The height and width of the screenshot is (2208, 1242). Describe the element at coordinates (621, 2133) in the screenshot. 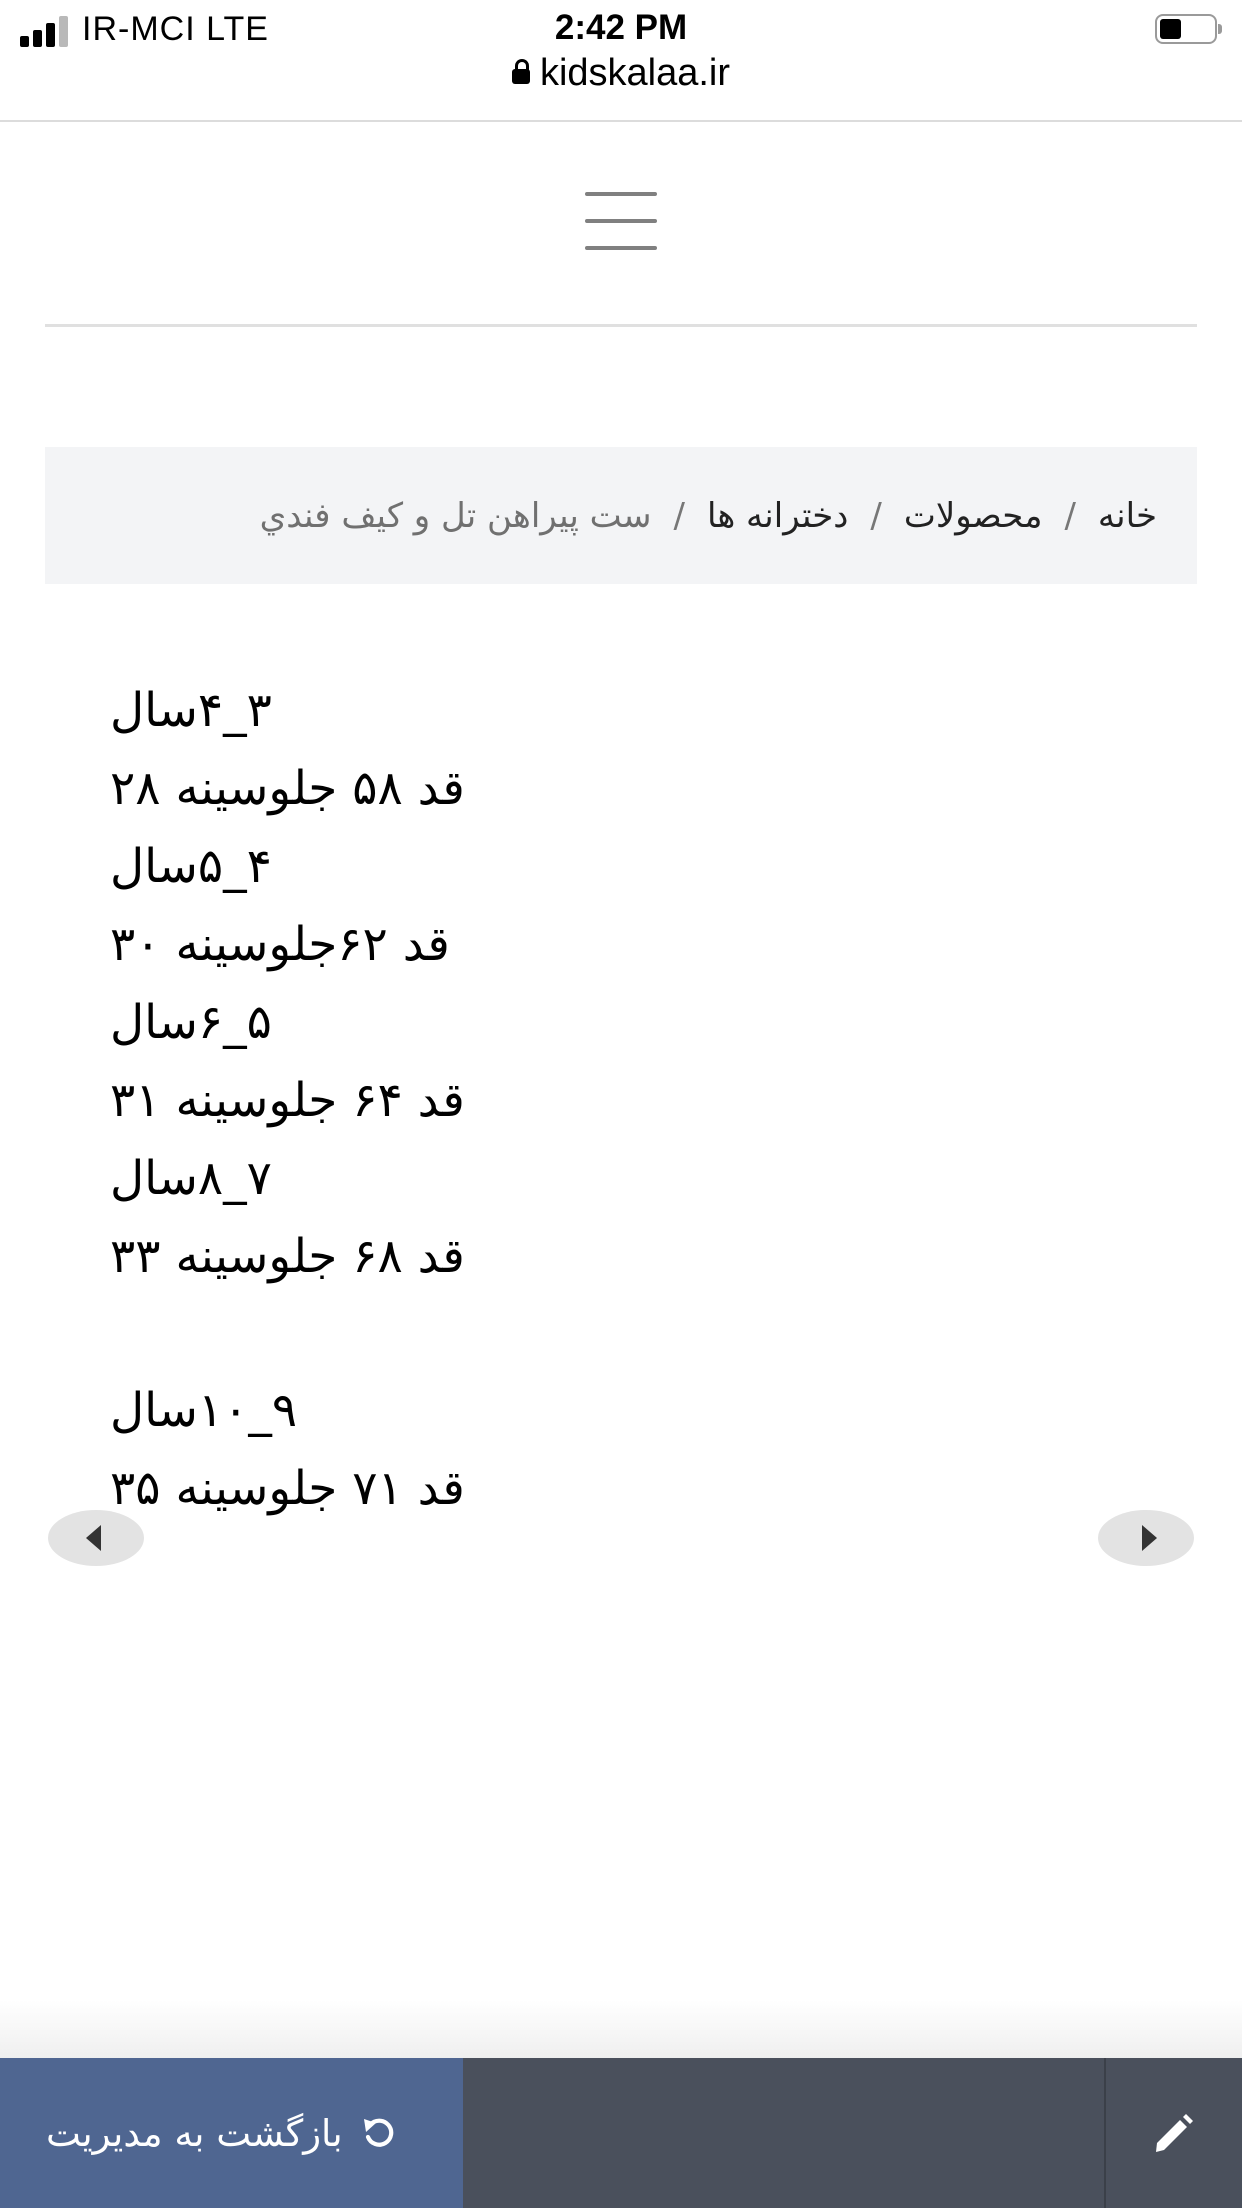

I see `admin-bar: بازگشت به مدیریت` at that location.